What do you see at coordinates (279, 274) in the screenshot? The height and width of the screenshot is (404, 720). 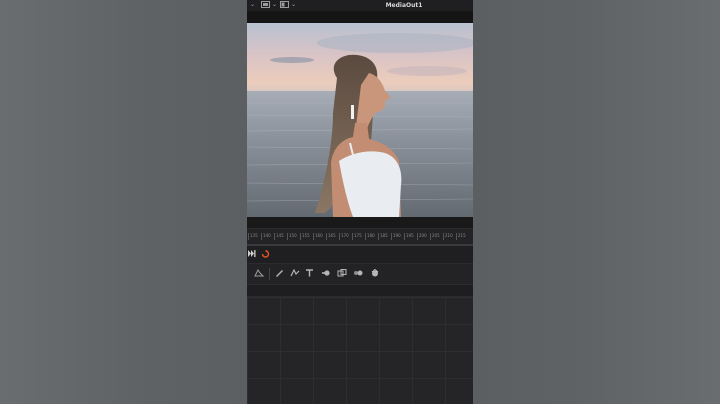 I see `paint-tool-icon` at bounding box center [279, 274].